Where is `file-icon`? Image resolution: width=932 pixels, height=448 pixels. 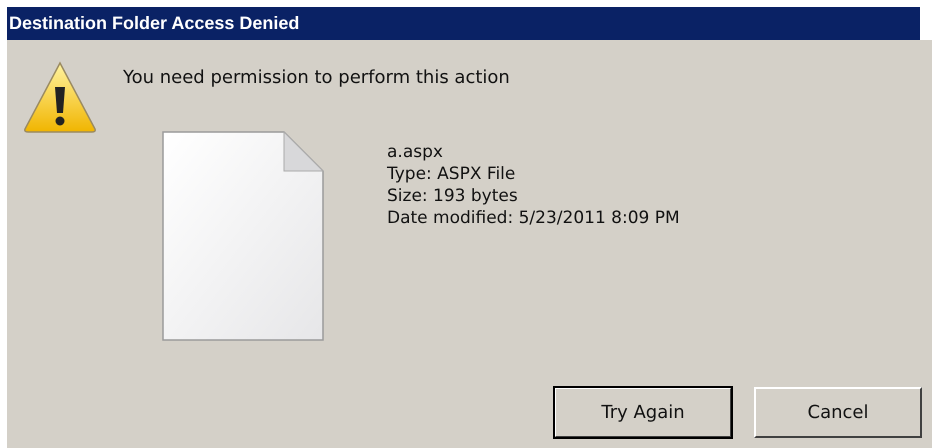
file-icon is located at coordinates (243, 236).